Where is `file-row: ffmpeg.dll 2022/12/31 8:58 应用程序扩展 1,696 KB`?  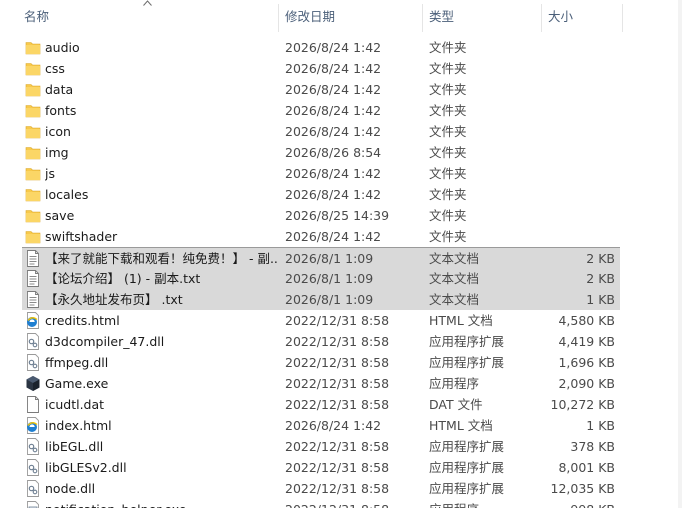 file-row: ffmpeg.dll 2022/12/31 8:58 应用程序扩展 1,696 KB is located at coordinates (321, 362).